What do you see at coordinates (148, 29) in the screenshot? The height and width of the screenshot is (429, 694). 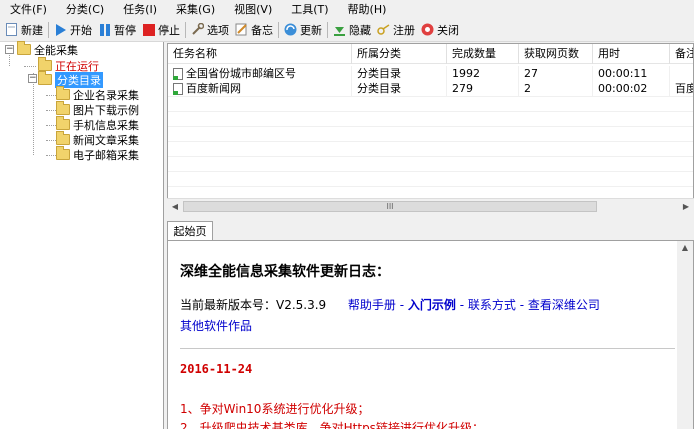 I see `stop-icon` at bounding box center [148, 29].